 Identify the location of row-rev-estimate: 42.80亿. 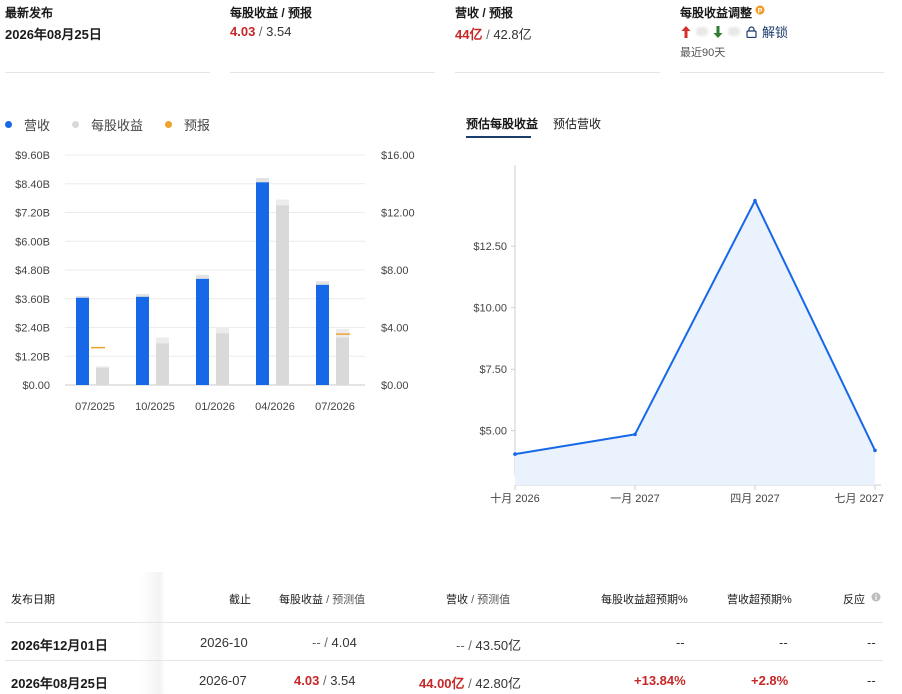
(498, 683).